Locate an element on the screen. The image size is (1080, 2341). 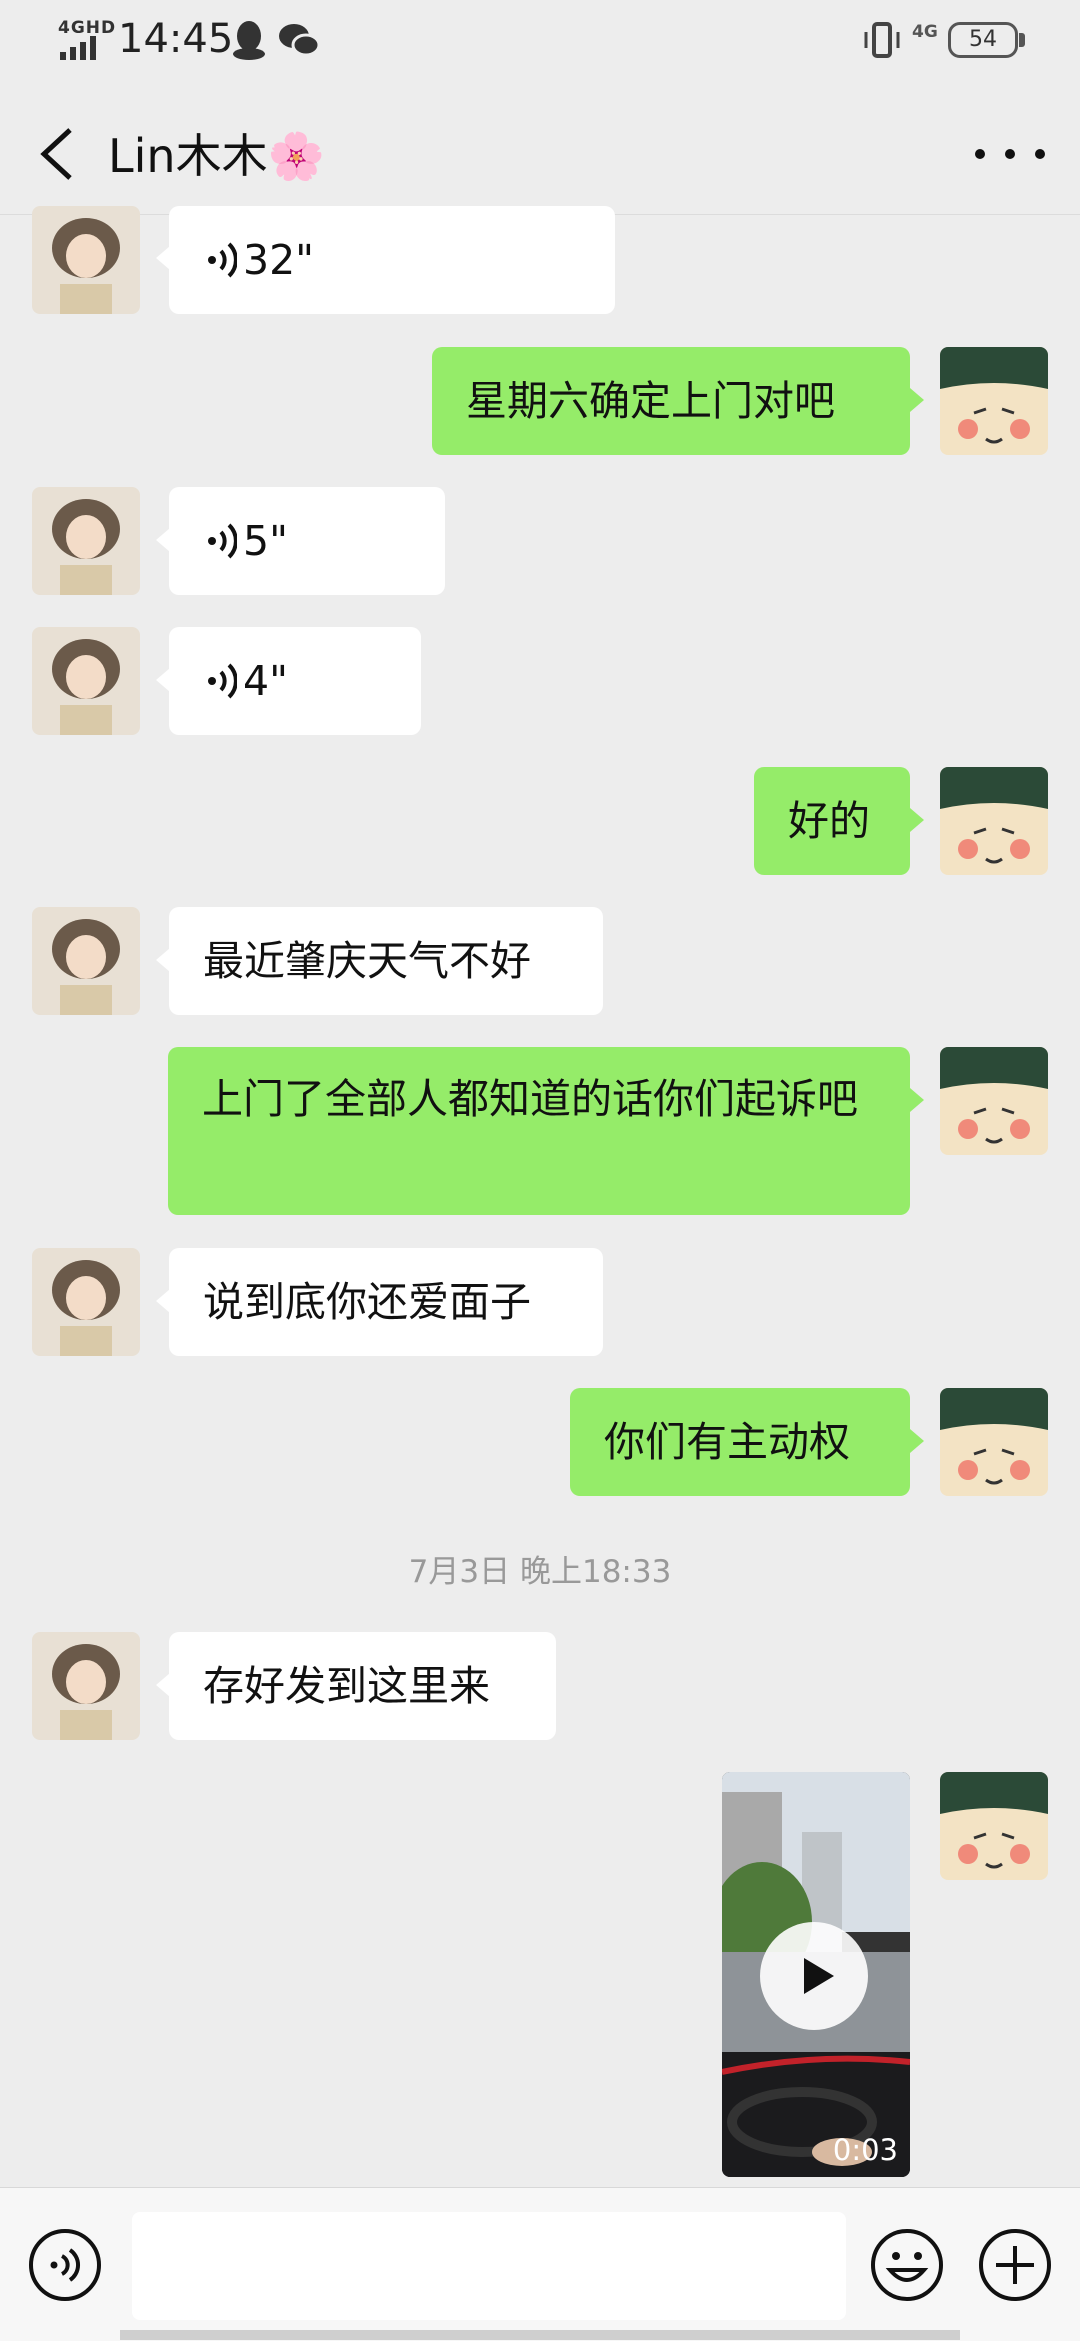
voice-duration: 32" is located at coordinates (279, 260).